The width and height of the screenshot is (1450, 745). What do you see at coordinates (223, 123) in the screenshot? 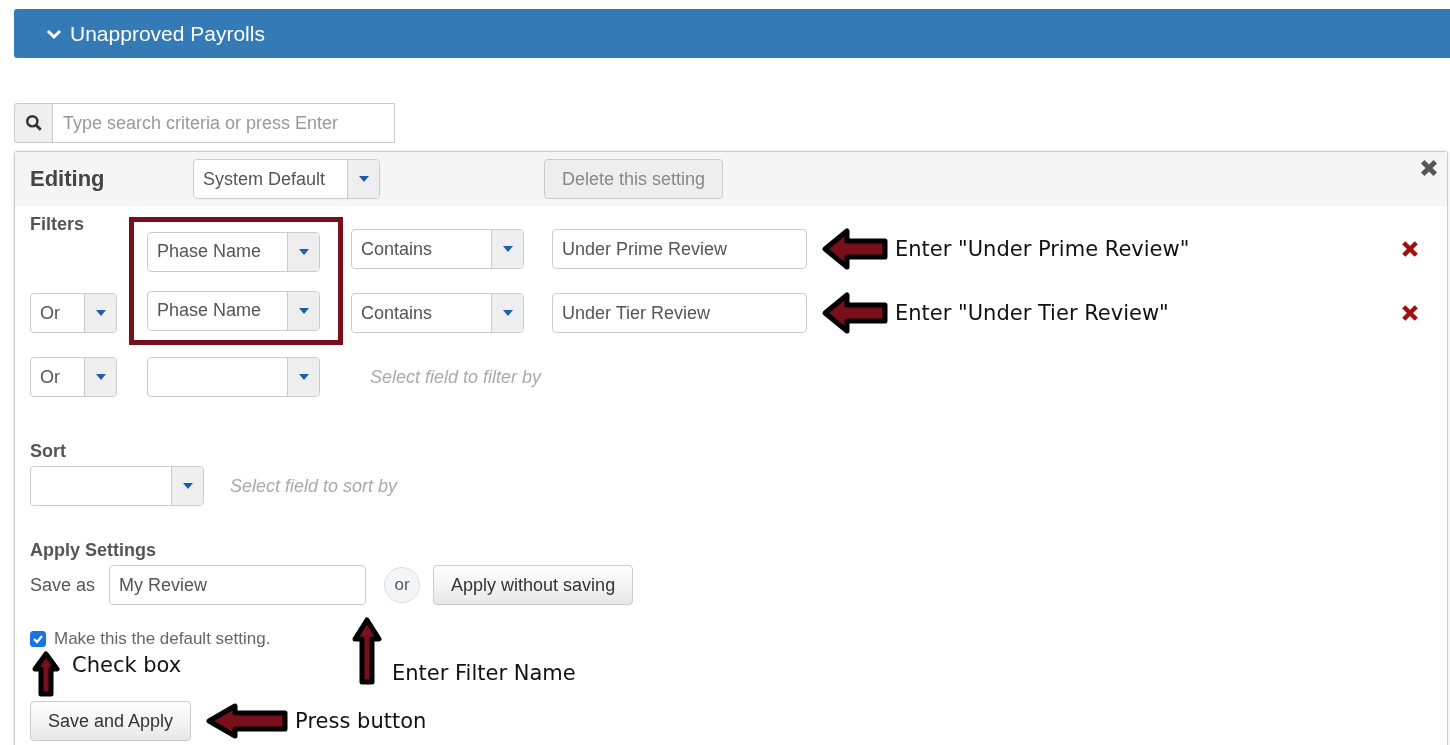
I see `search-field: Type search criteria or press Enter` at bounding box center [223, 123].